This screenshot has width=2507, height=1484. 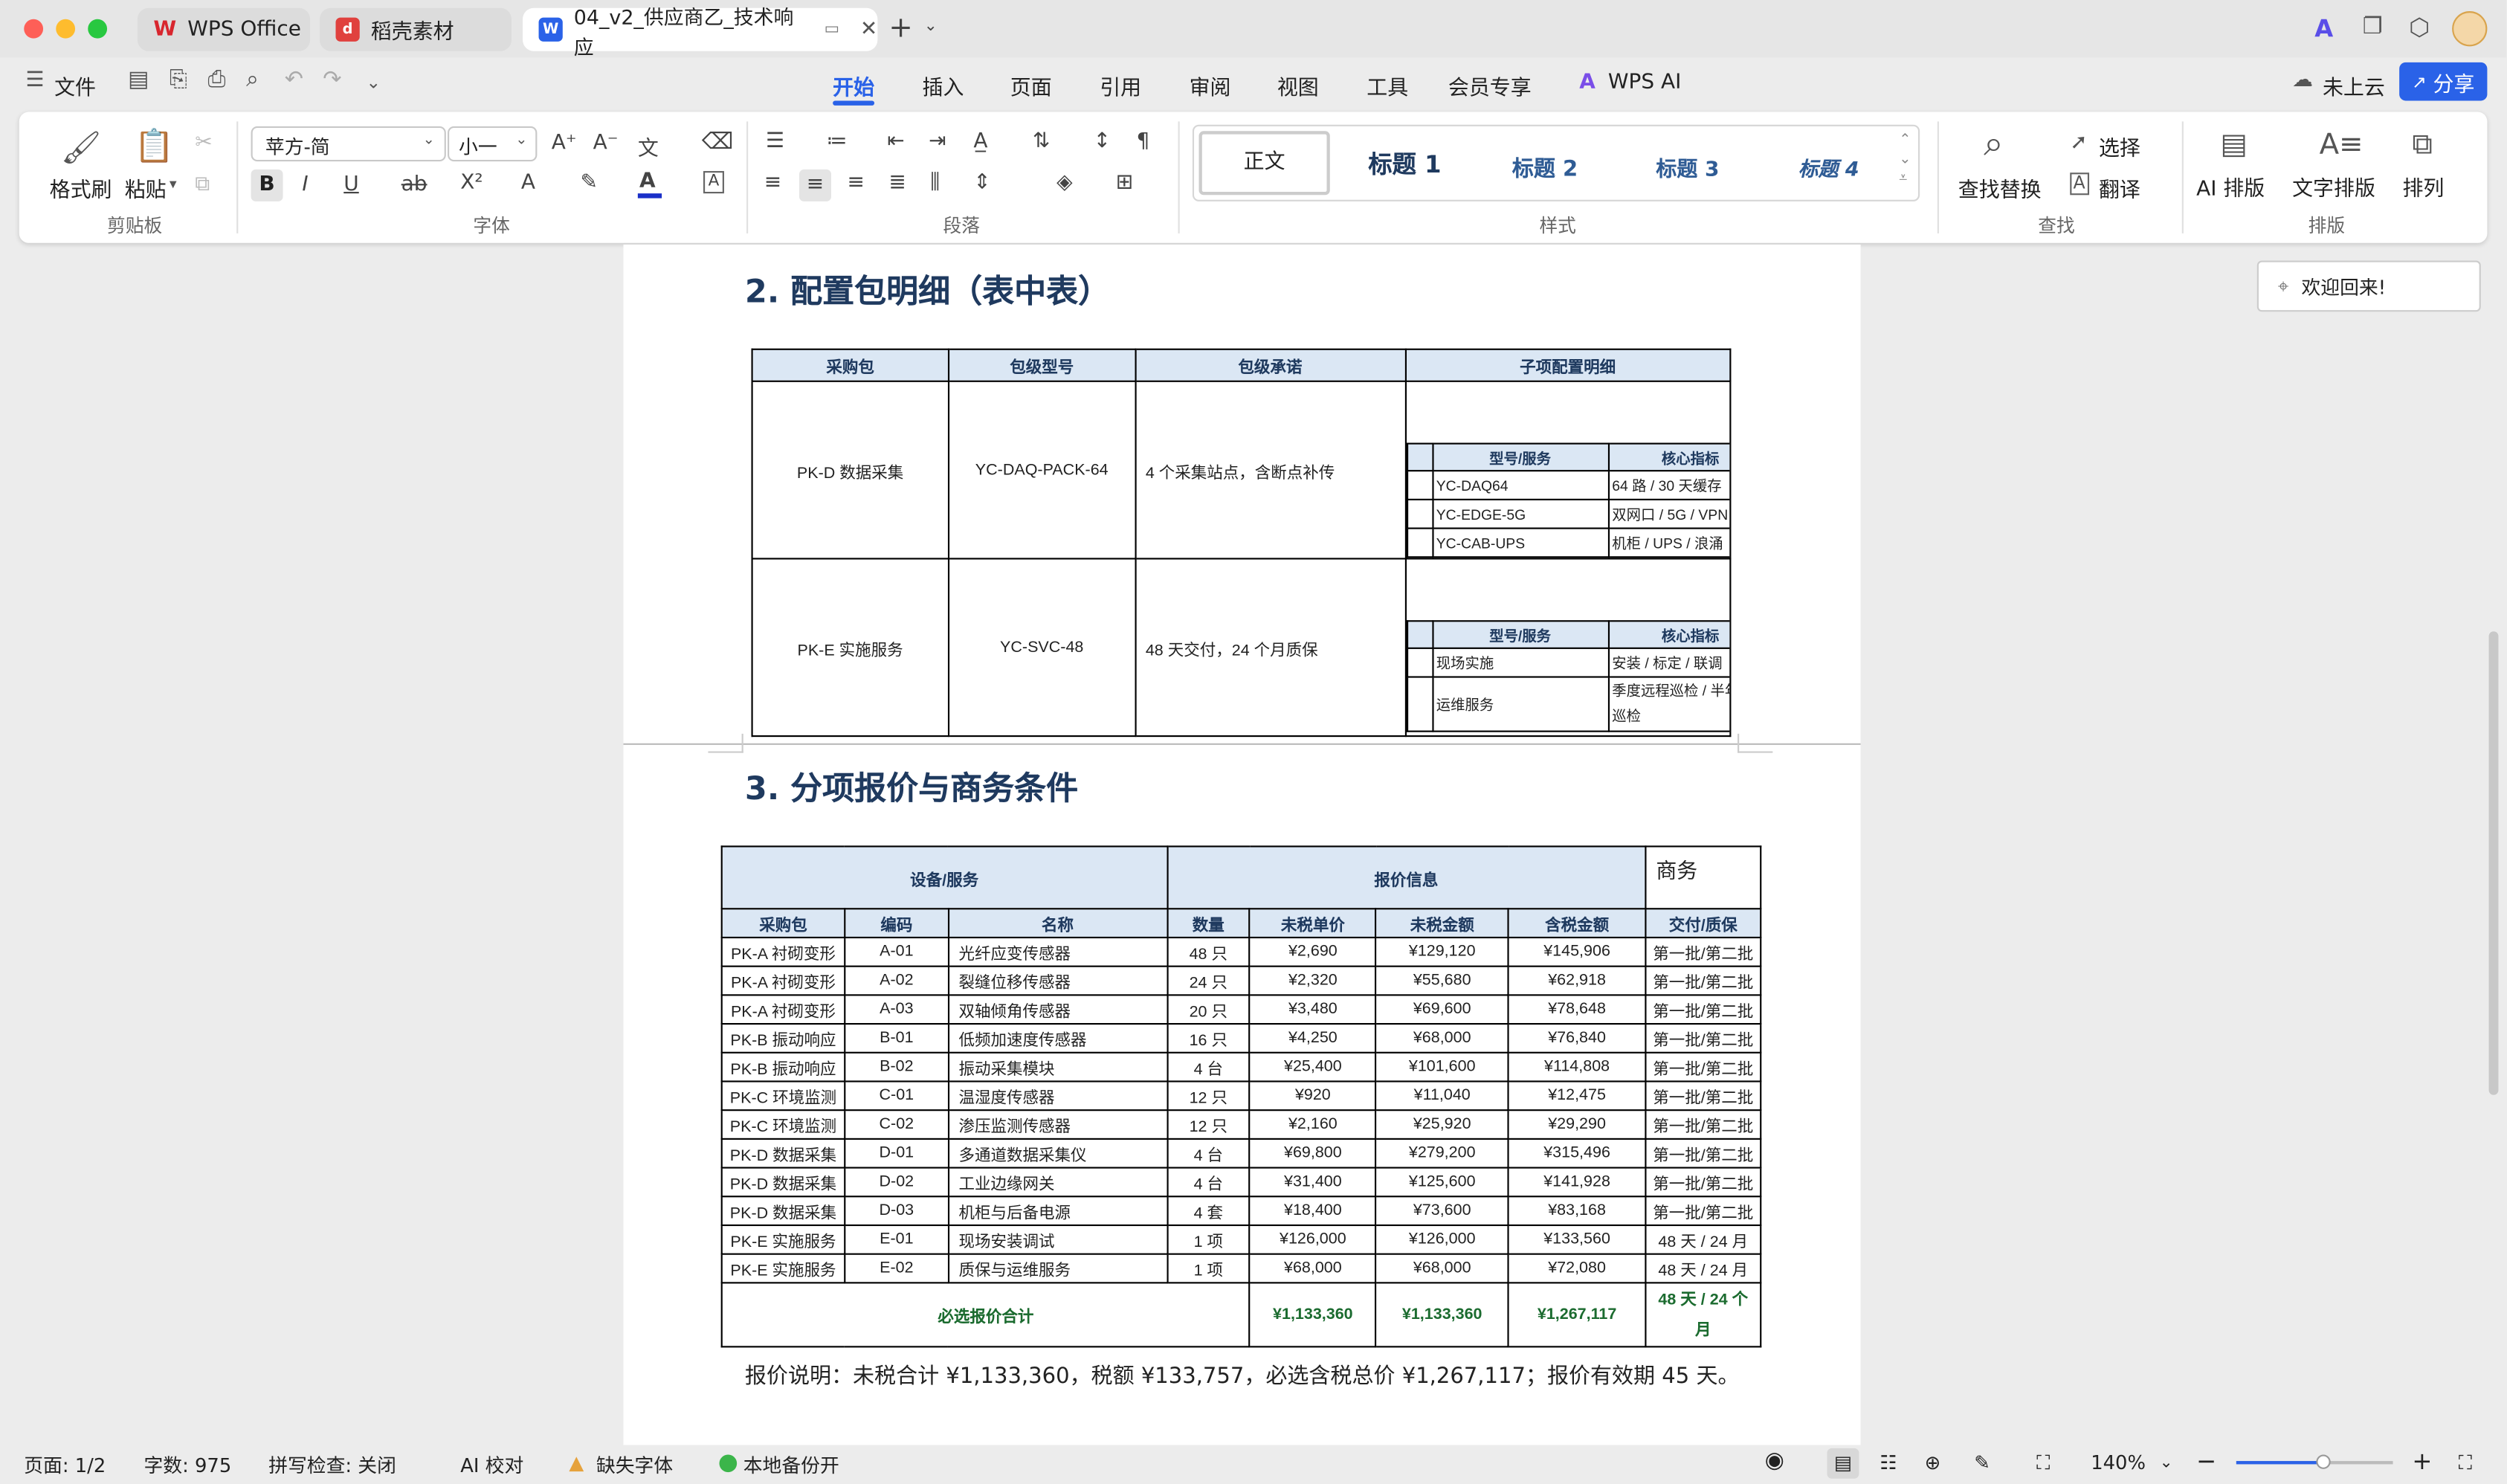 What do you see at coordinates (856, 183) in the screenshot?
I see `align-right-icon: ≡` at bounding box center [856, 183].